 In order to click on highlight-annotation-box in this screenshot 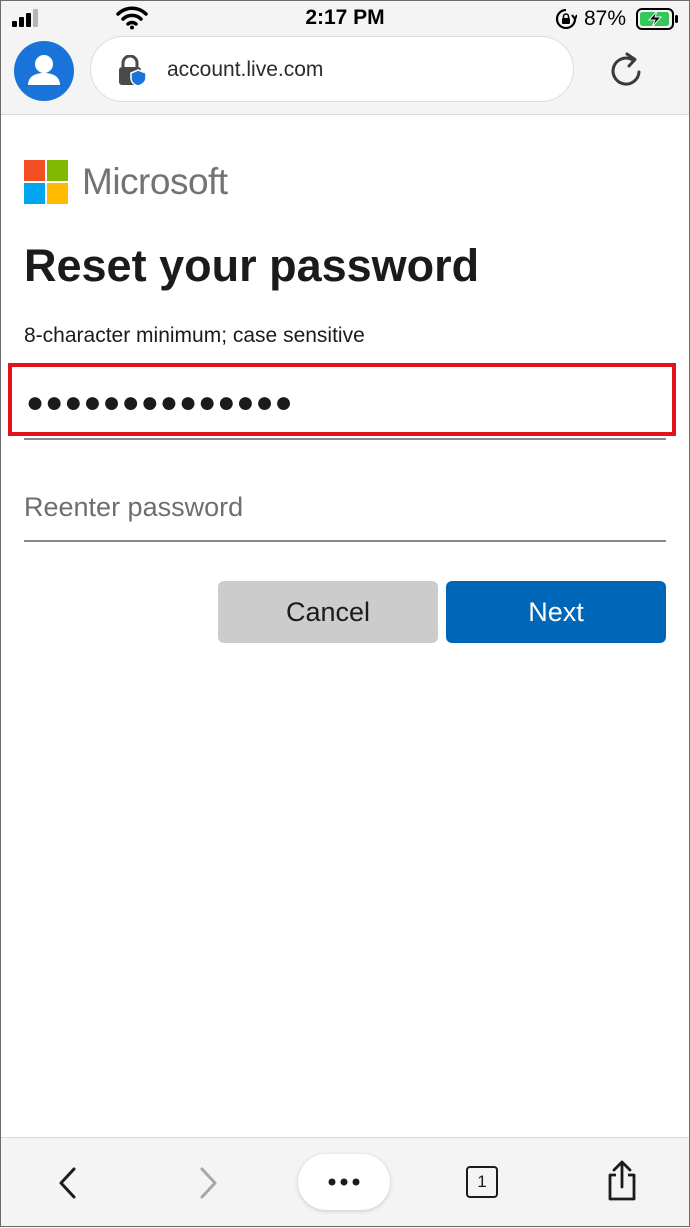, I will do `click(342, 399)`.